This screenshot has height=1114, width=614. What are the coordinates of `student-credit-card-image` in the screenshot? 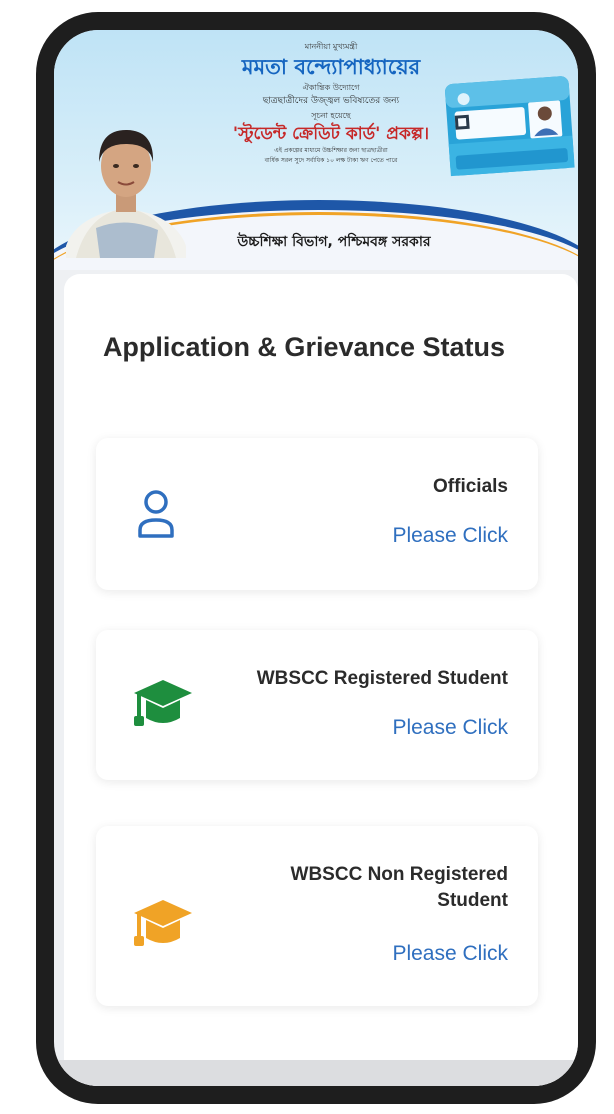 It's located at (510, 126).